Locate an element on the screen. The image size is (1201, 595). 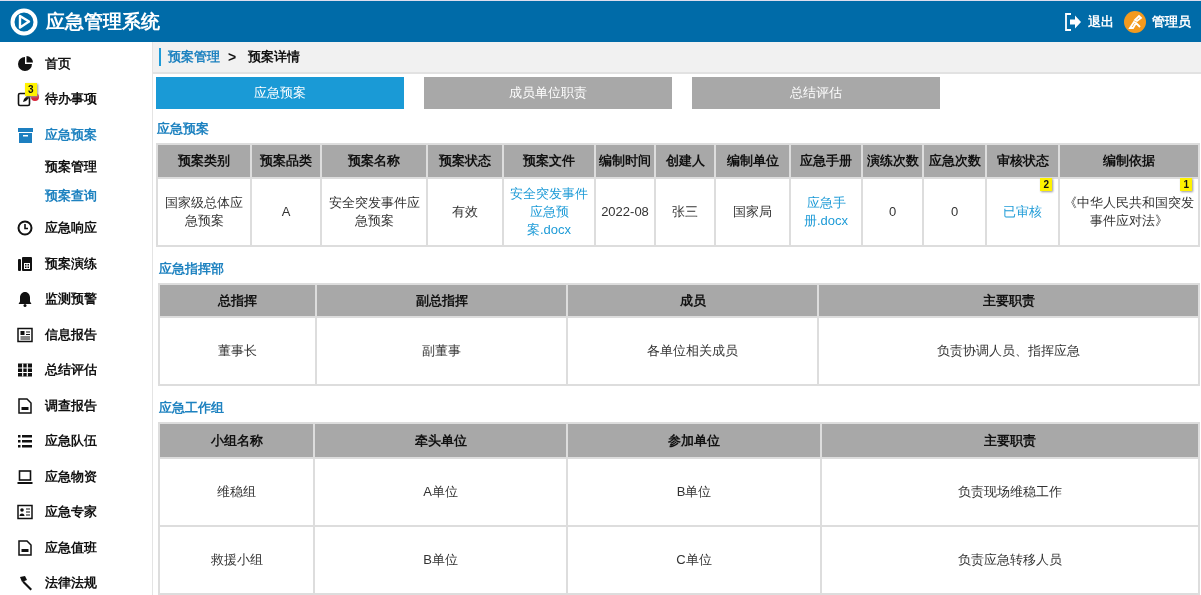
logout-icon is located at coordinates (1073, 21).